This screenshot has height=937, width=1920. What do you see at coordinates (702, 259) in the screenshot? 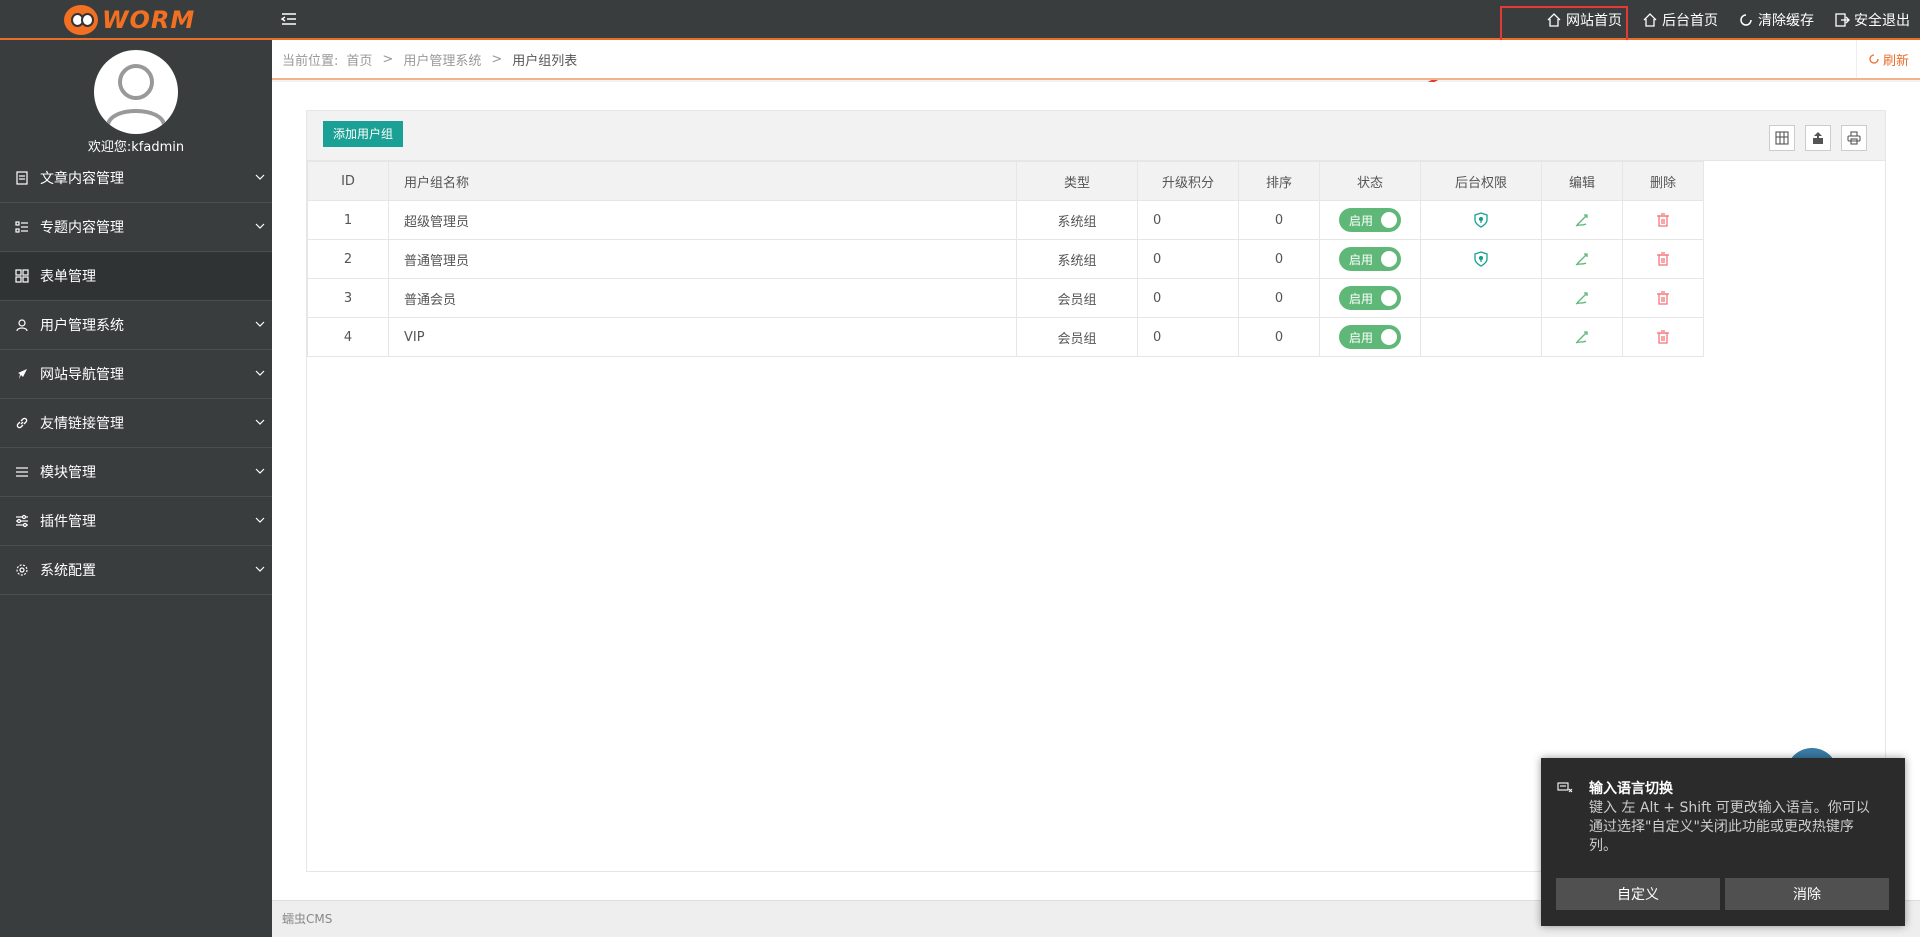
I see `cell-name: 普通管理员` at bounding box center [702, 259].